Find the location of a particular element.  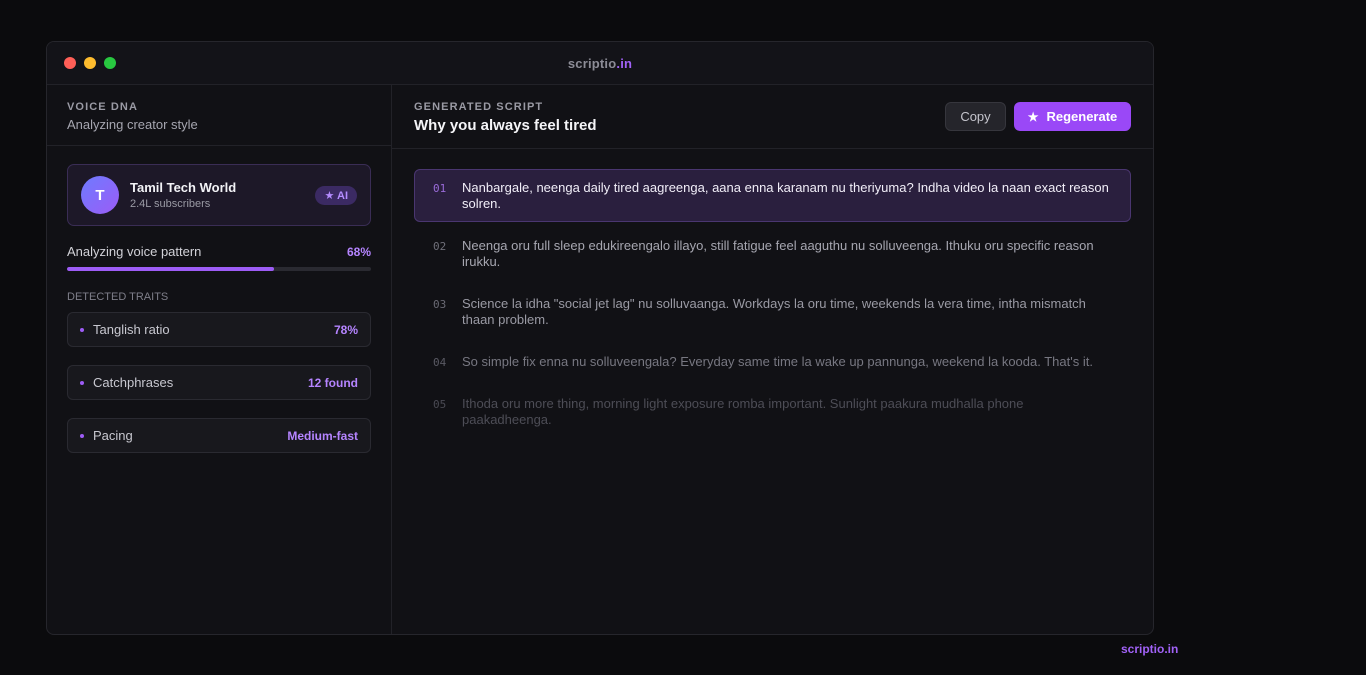

progress-percent: 68% is located at coordinates (358, 251).